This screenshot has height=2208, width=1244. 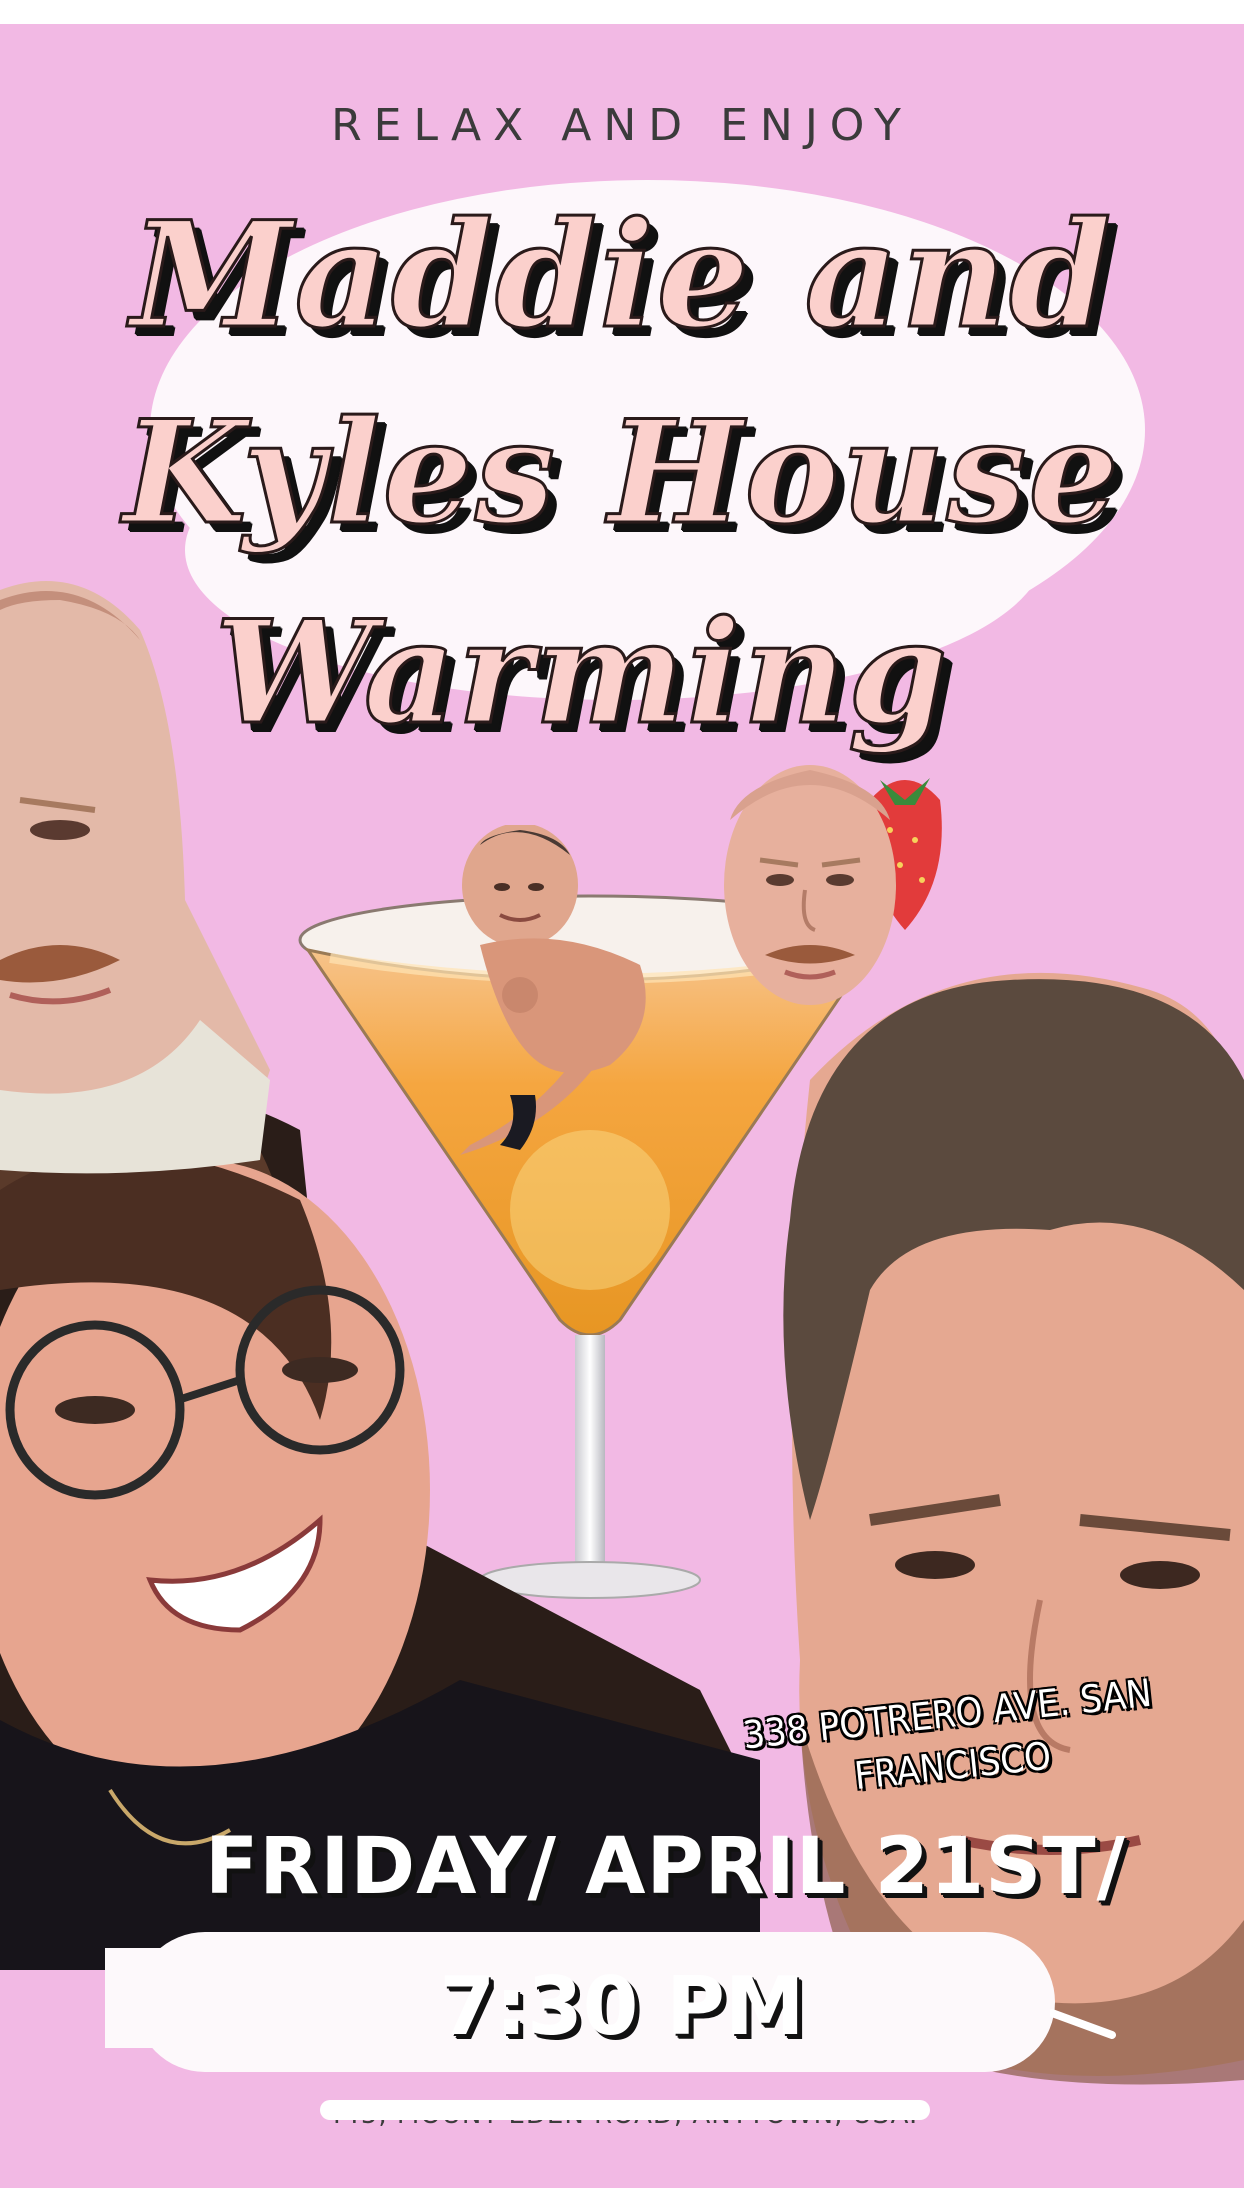 What do you see at coordinates (622, 2006) in the screenshot?
I see `event-time: 7:30 PM` at bounding box center [622, 2006].